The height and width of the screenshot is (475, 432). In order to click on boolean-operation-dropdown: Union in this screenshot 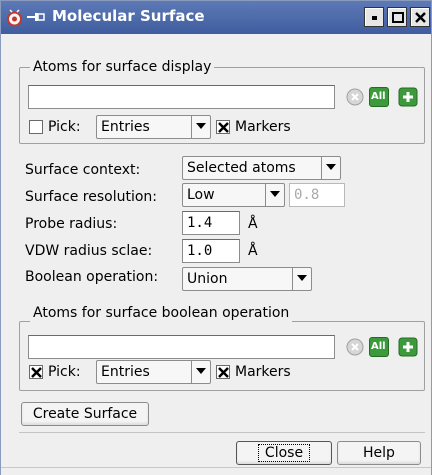, I will do `click(247, 279)`.